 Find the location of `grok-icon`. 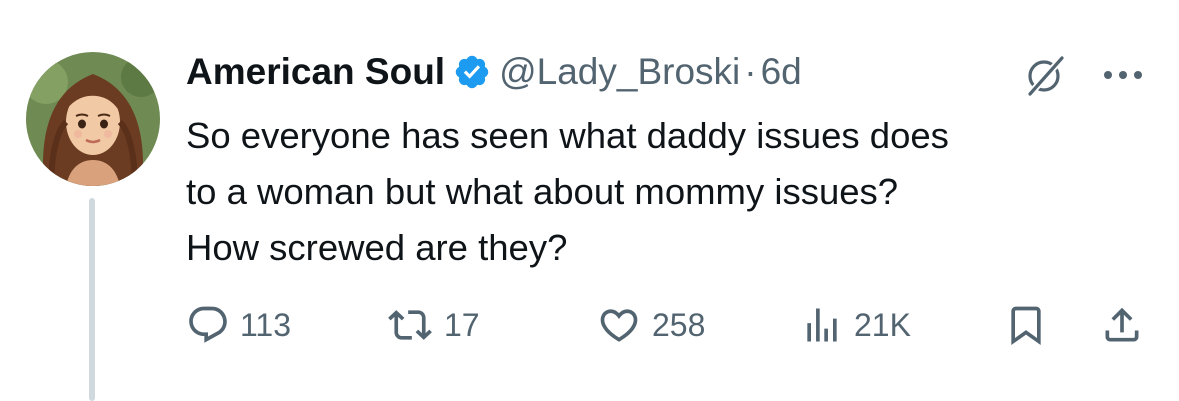

grok-icon is located at coordinates (1045, 75).